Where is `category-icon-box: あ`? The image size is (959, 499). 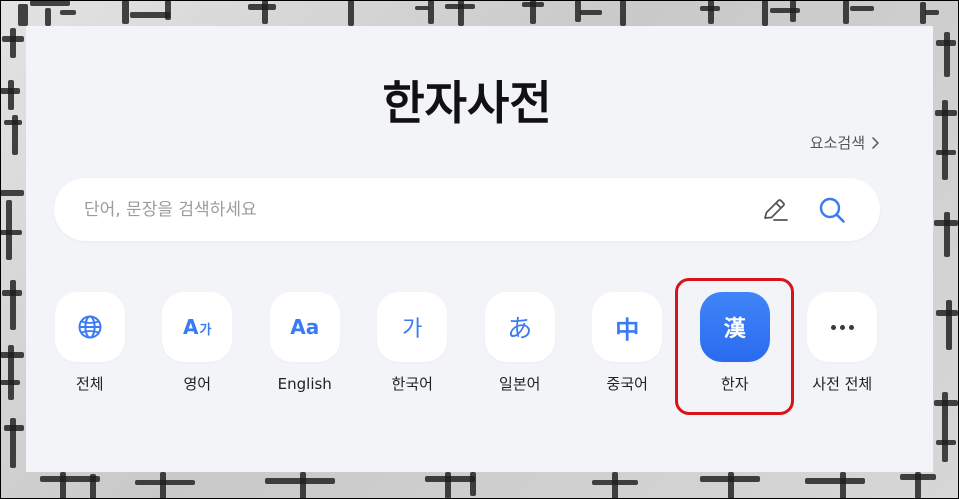
category-icon-box: あ is located at coordinates (519, 327).